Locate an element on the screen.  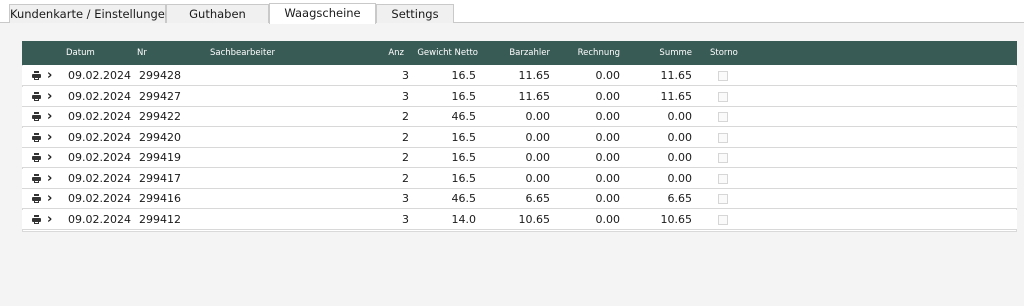
cell-nr: 299416 is located at coordinates (160, 198).